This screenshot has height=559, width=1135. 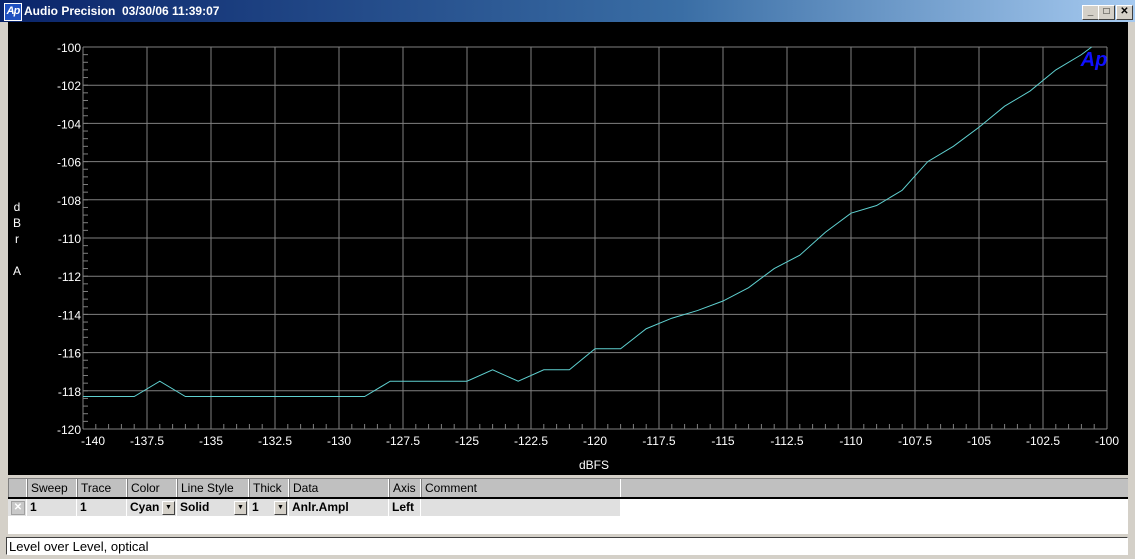 I want to click on y-tick-label: -118, so click(x=69, y=392).